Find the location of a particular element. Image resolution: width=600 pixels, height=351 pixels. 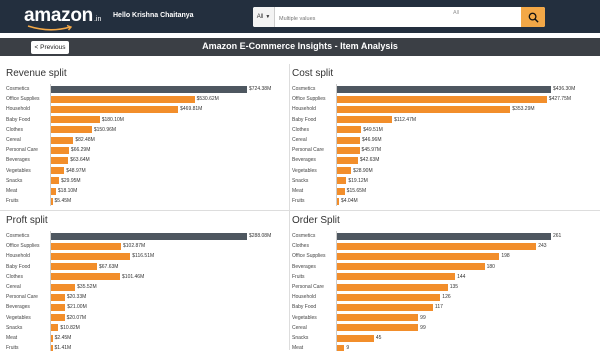

chart-row: Meat $18.10M is located at coordinates (147, 191).